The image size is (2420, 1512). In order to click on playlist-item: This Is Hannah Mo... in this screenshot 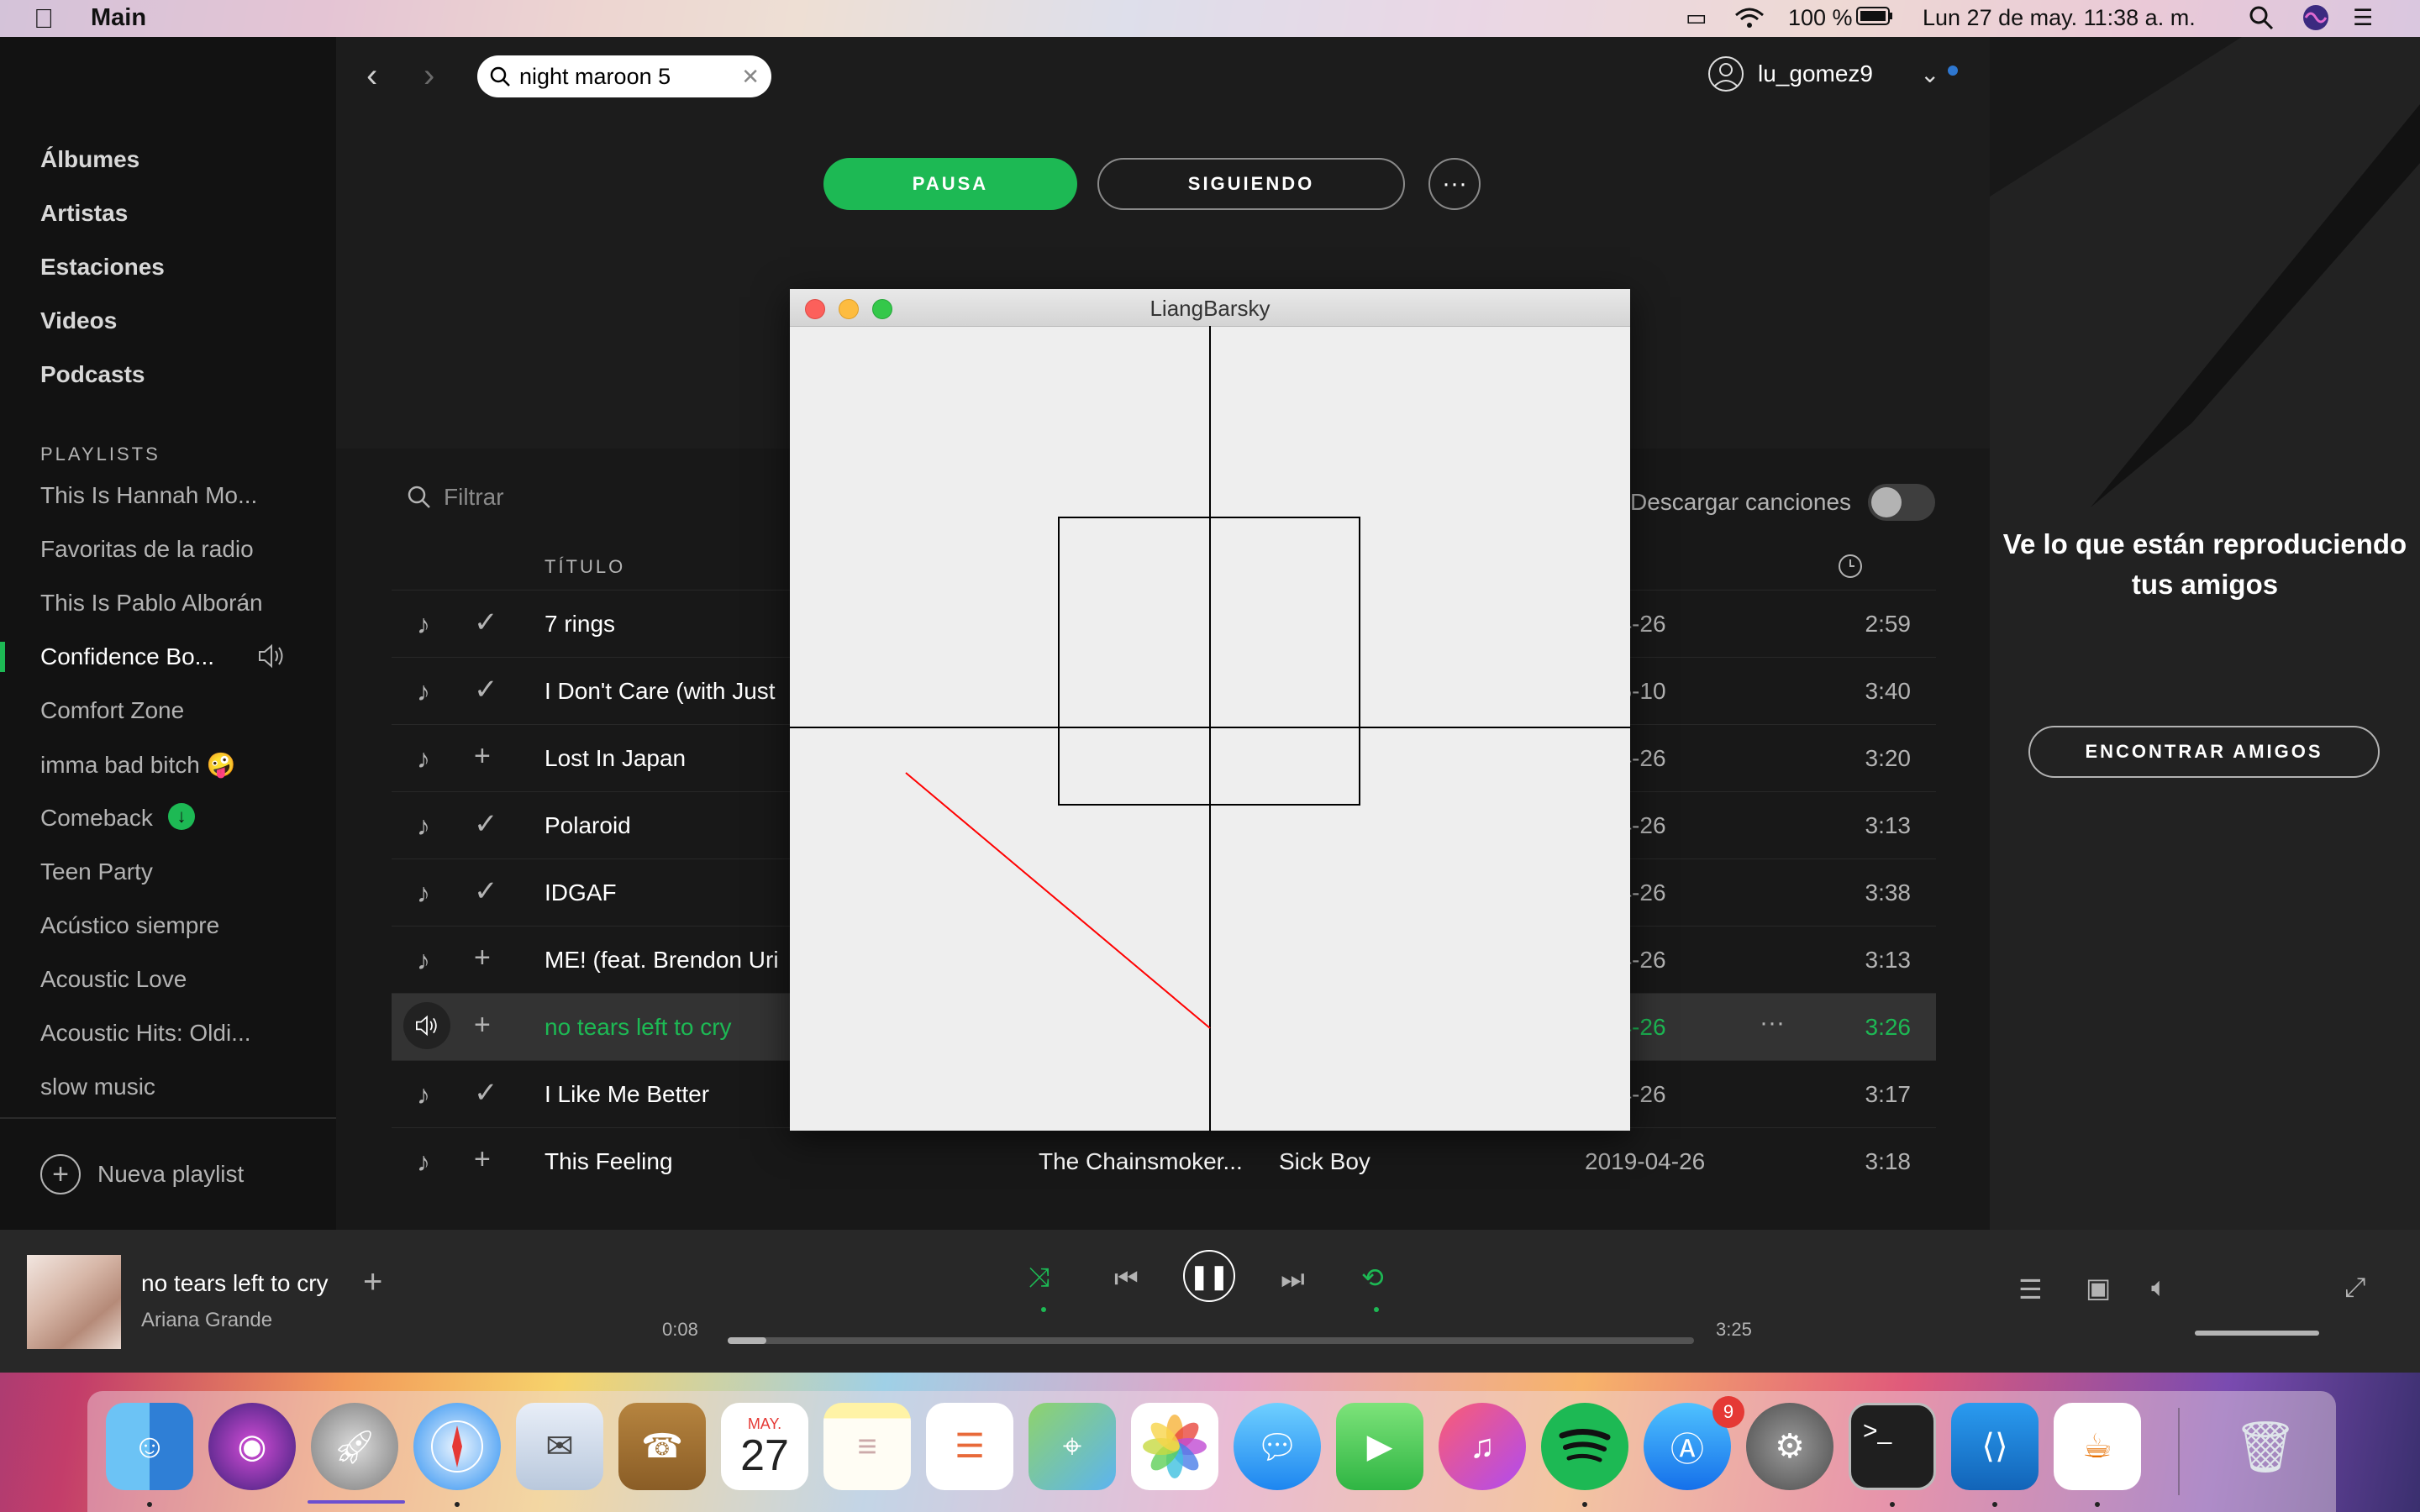, I will do `click(148, 495)`.